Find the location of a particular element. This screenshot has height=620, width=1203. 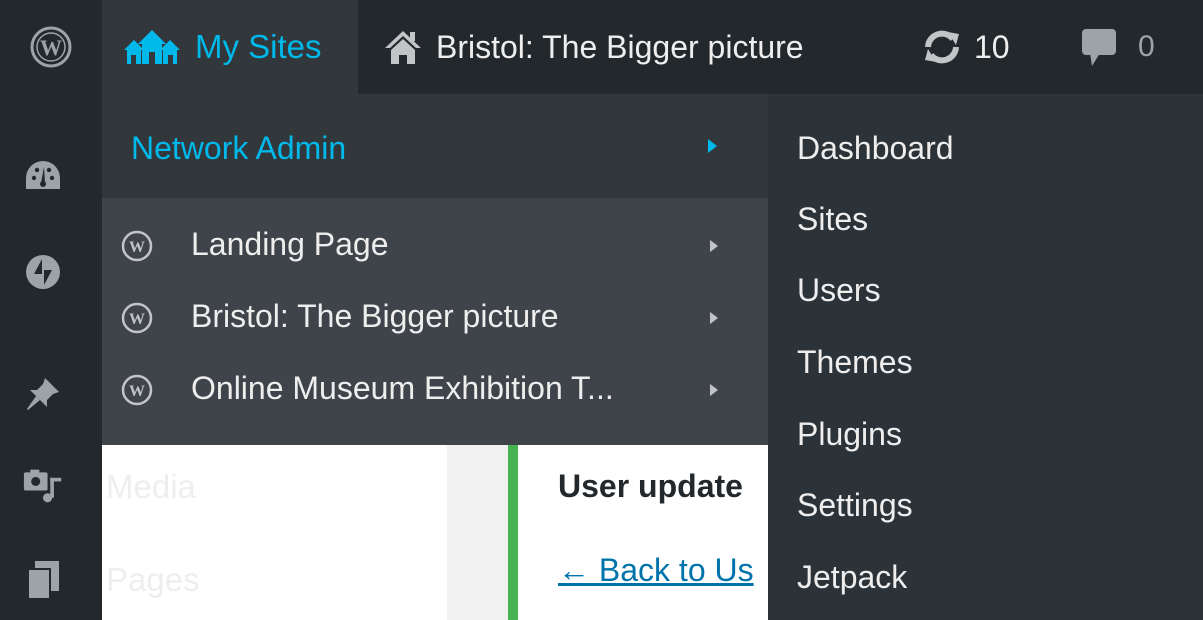

jetpack-icon is located at coordinates (43, 272).